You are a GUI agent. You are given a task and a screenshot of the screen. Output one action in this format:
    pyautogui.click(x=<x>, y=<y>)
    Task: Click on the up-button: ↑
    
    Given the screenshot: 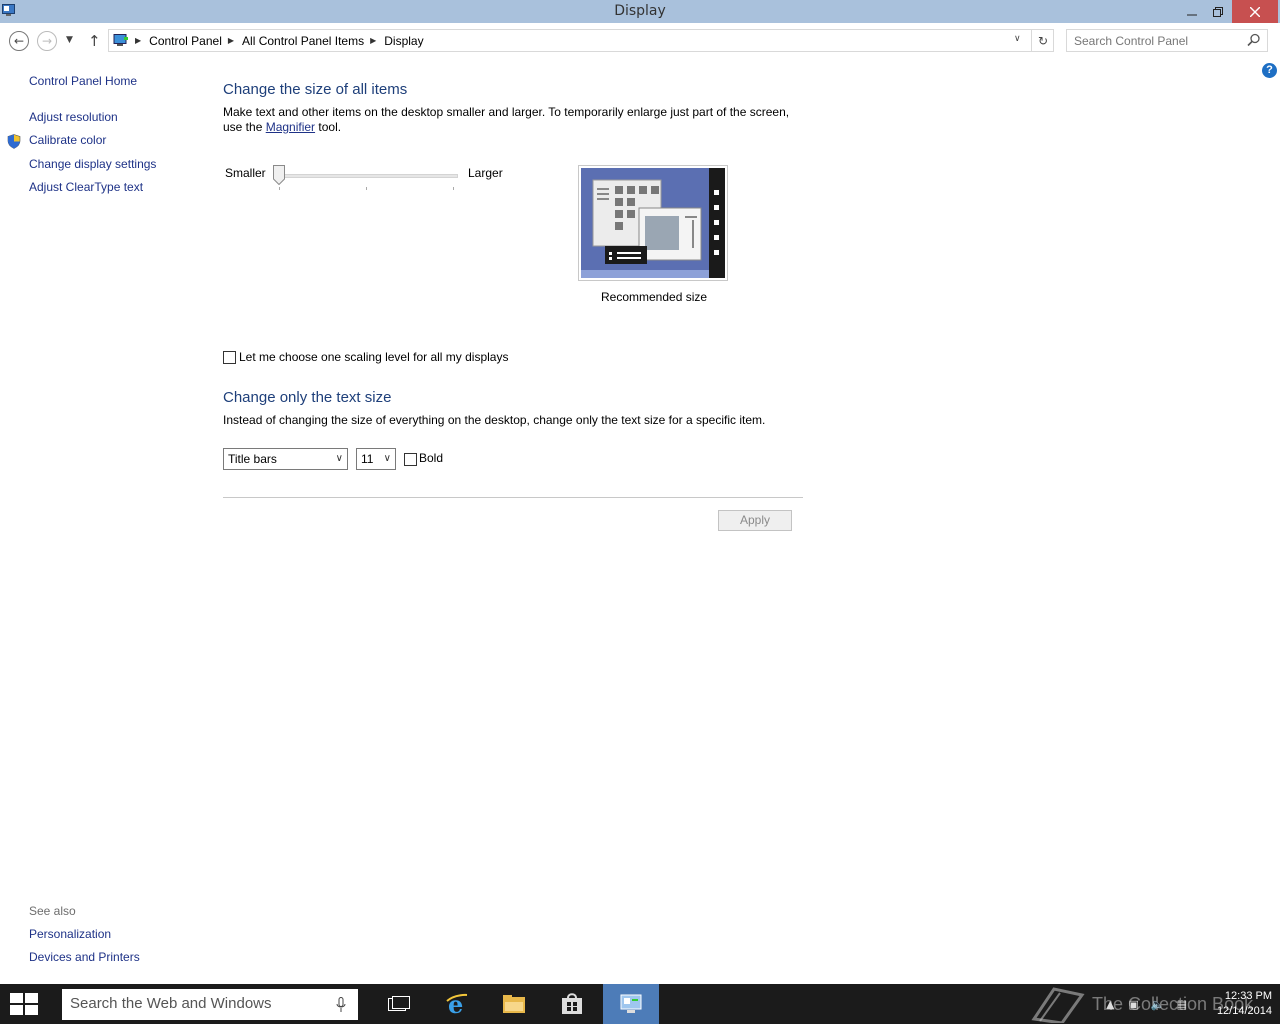 What is the action you would take?
    pyautogui.click(x=94, y=41)
    